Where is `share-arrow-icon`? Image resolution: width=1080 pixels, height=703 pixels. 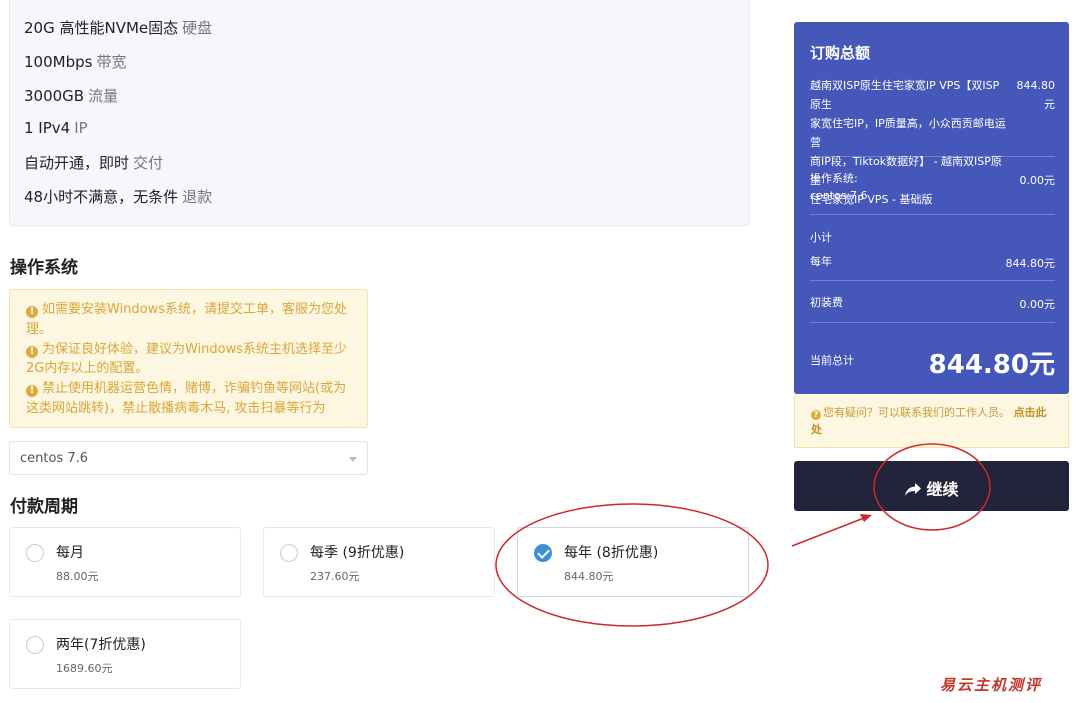
share-arrow-icon is located at coordinates (913, 489).